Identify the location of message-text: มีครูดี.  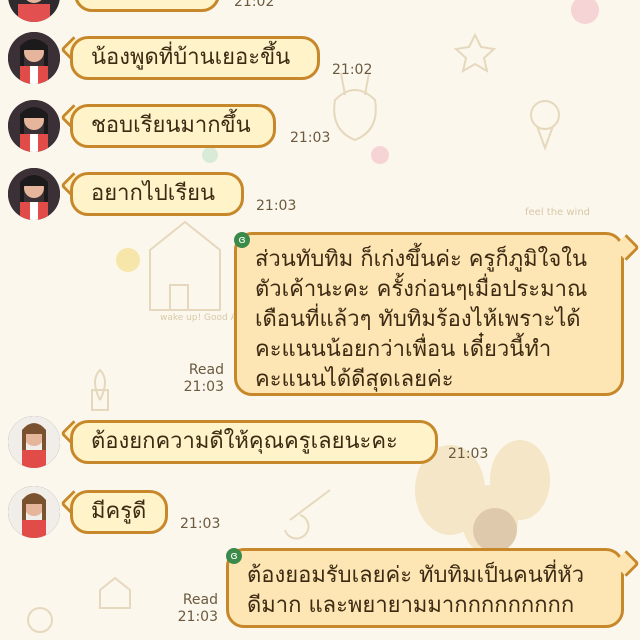
(119, 511).